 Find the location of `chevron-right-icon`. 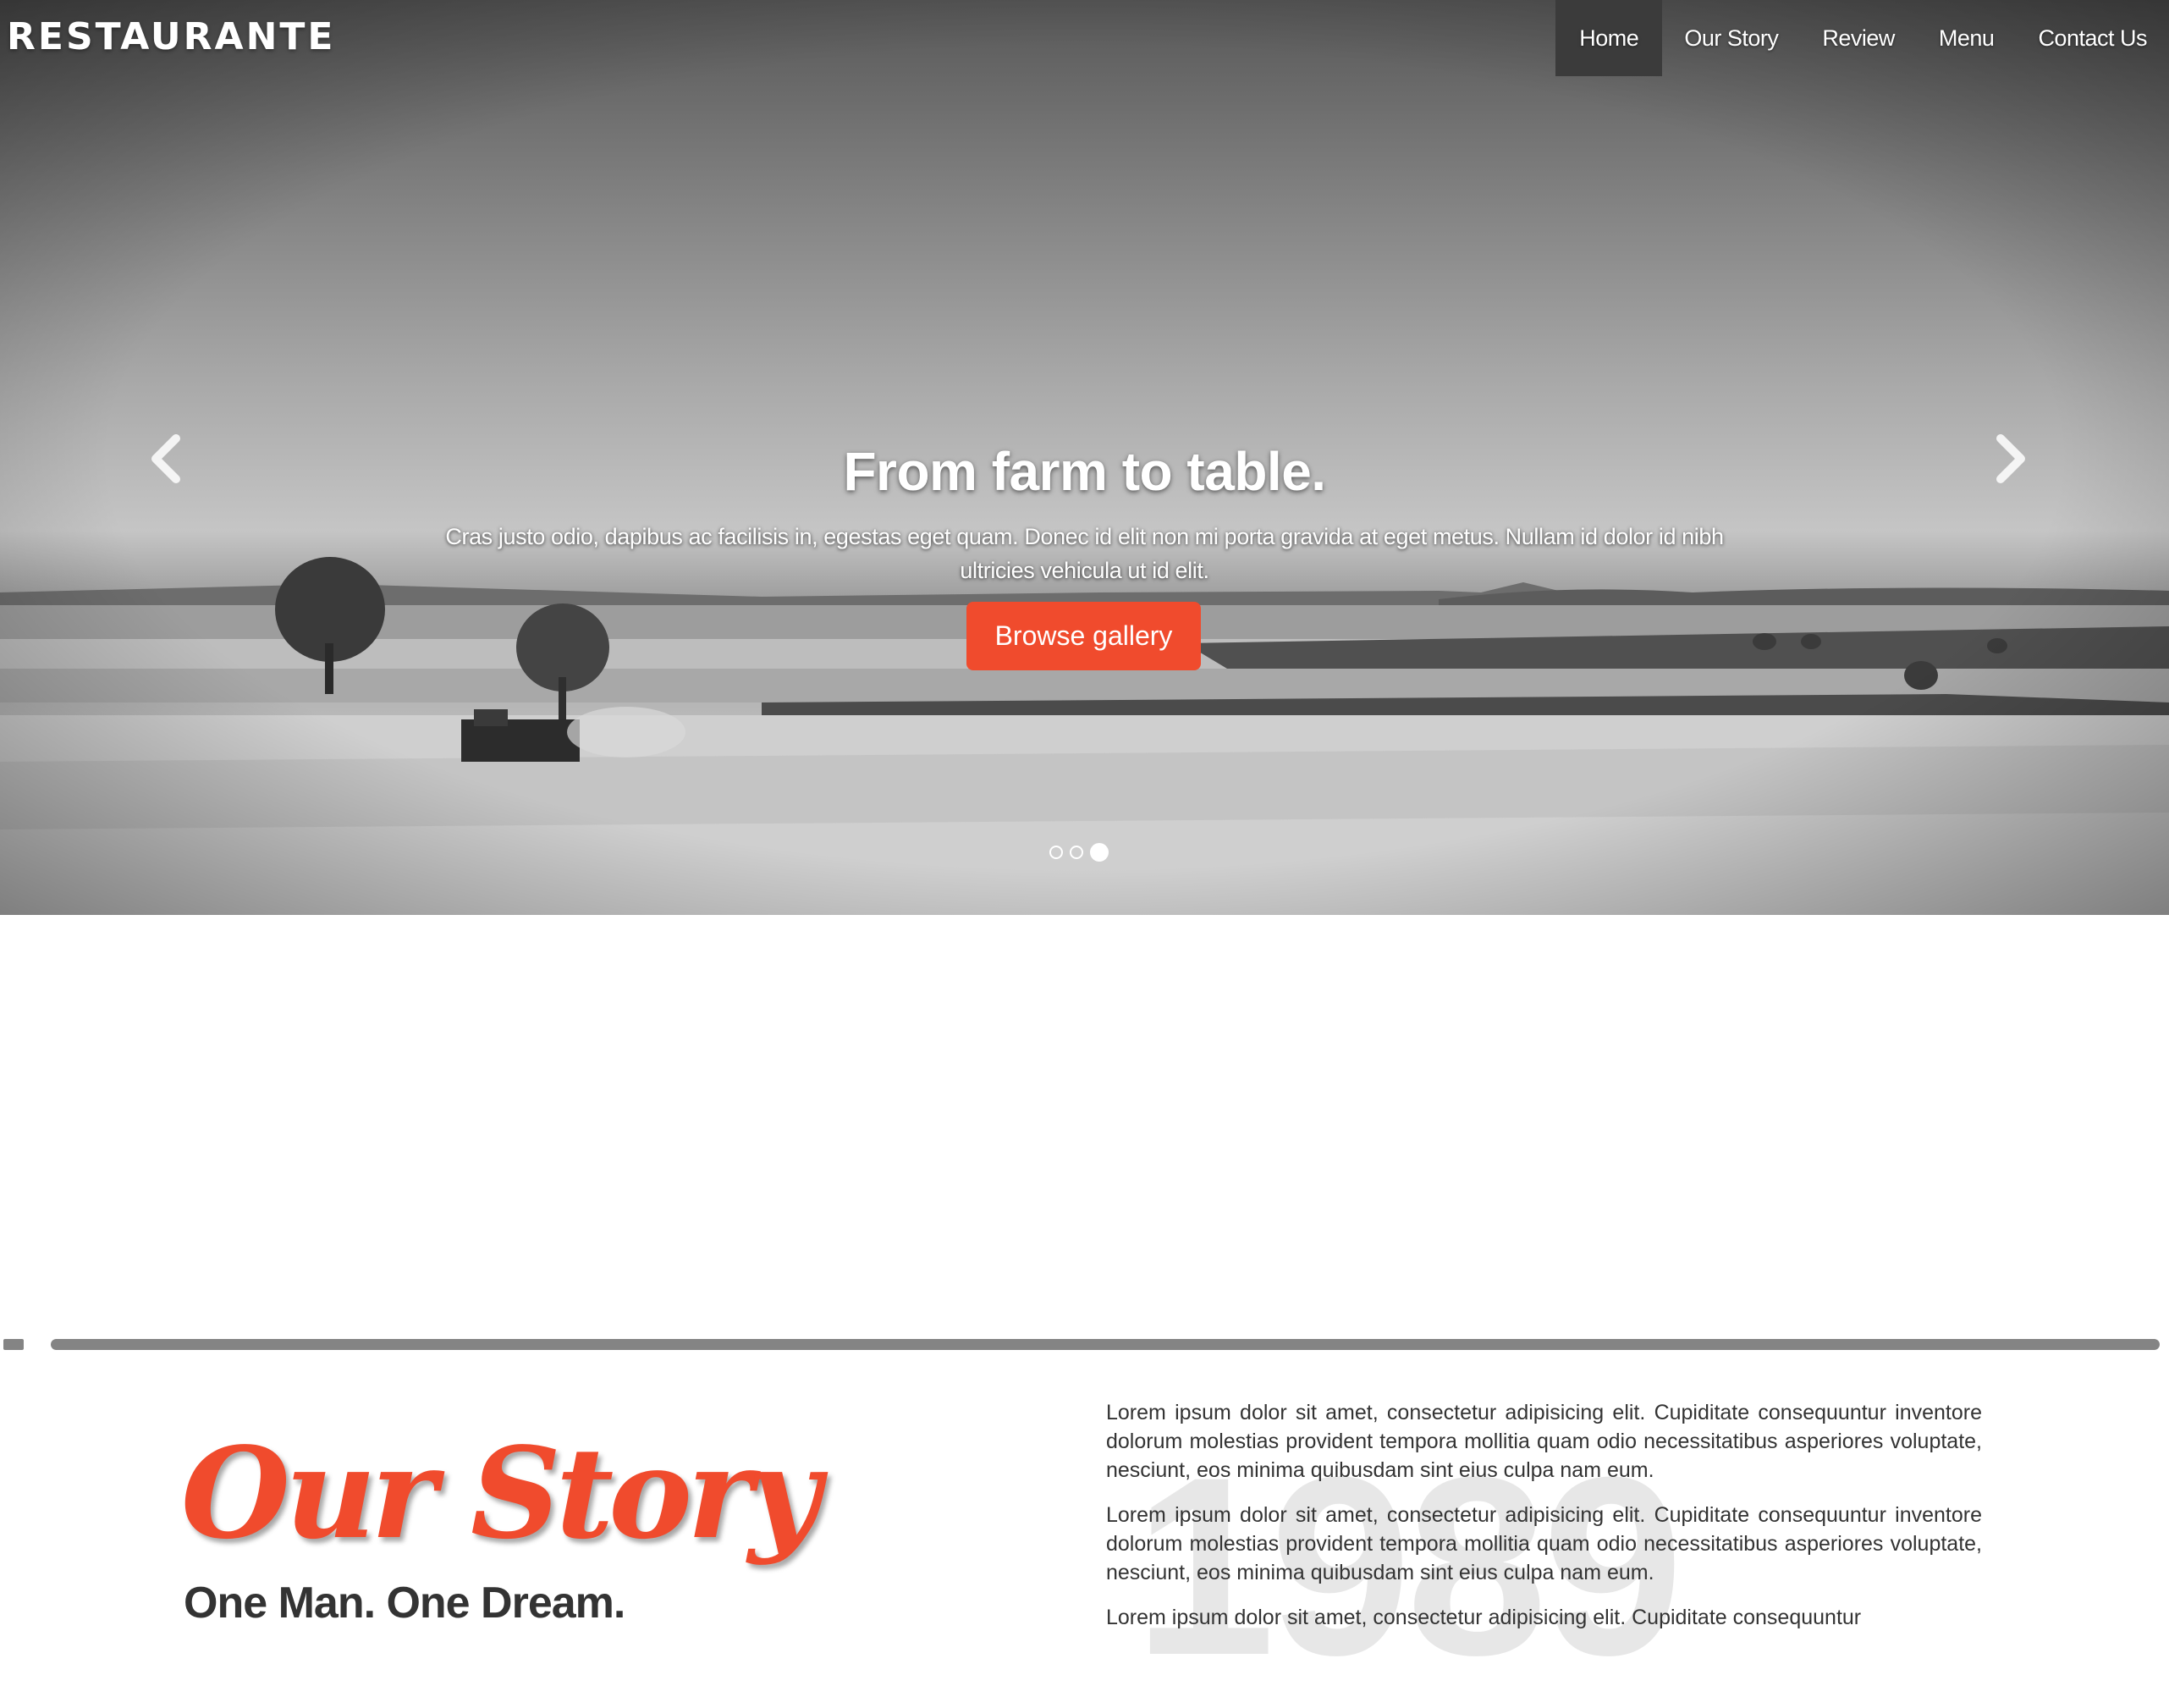

chevron-right-icon is located at coordinates (2010, 459).